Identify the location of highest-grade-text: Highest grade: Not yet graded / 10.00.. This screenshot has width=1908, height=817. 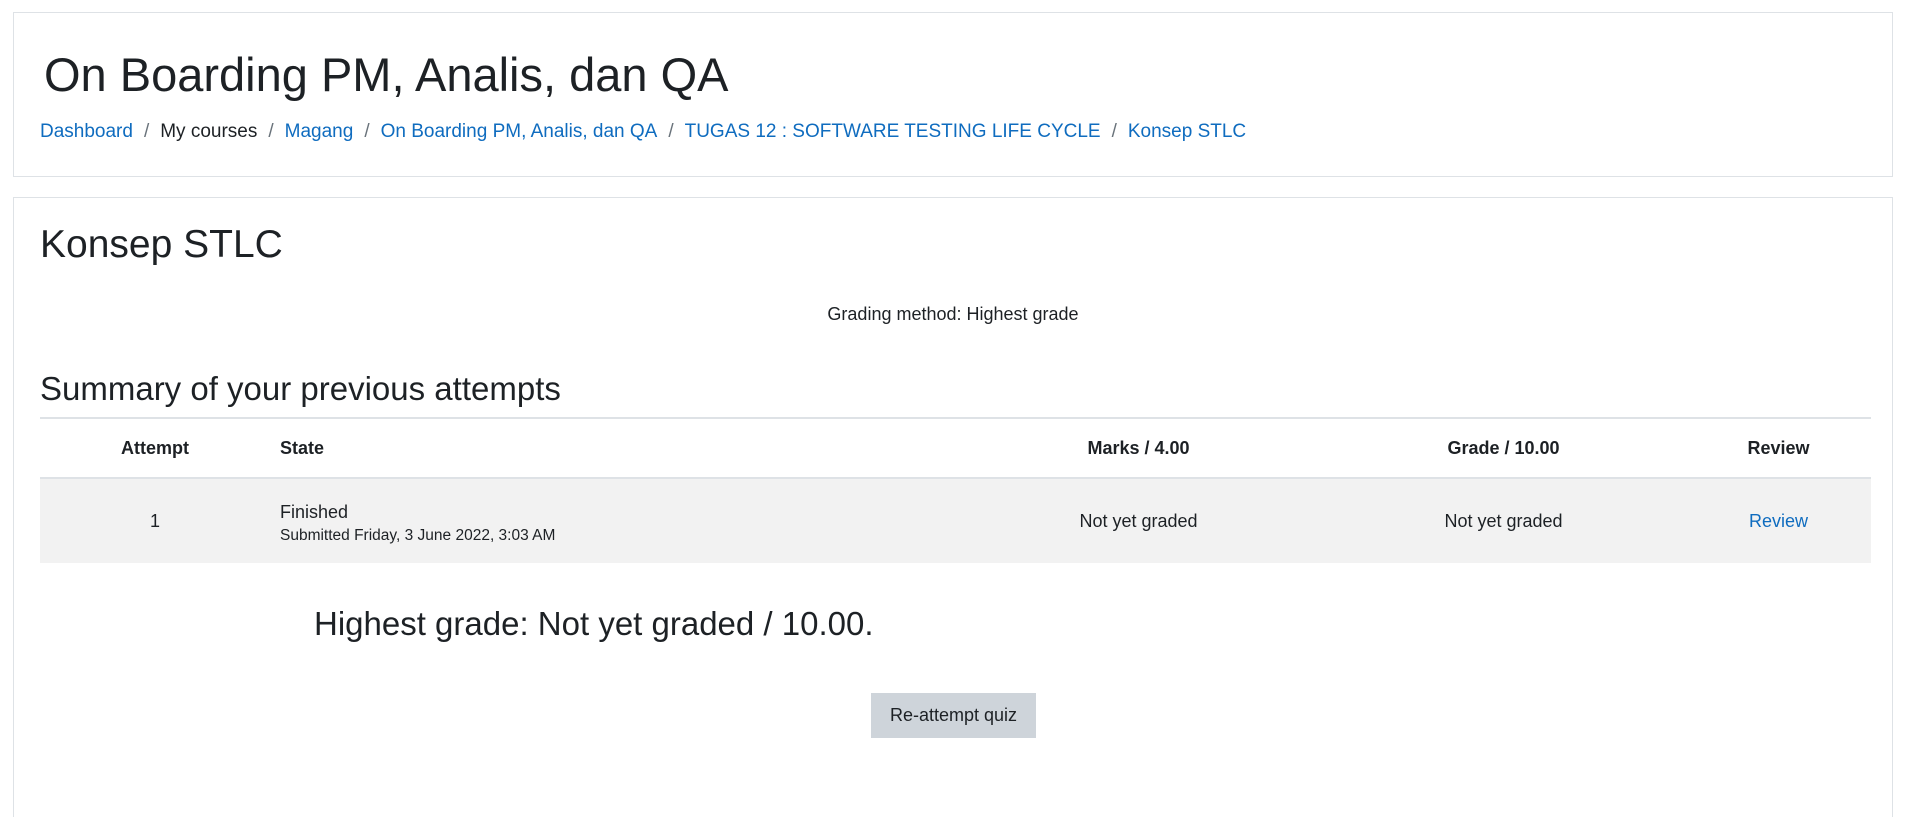
(594, 623).